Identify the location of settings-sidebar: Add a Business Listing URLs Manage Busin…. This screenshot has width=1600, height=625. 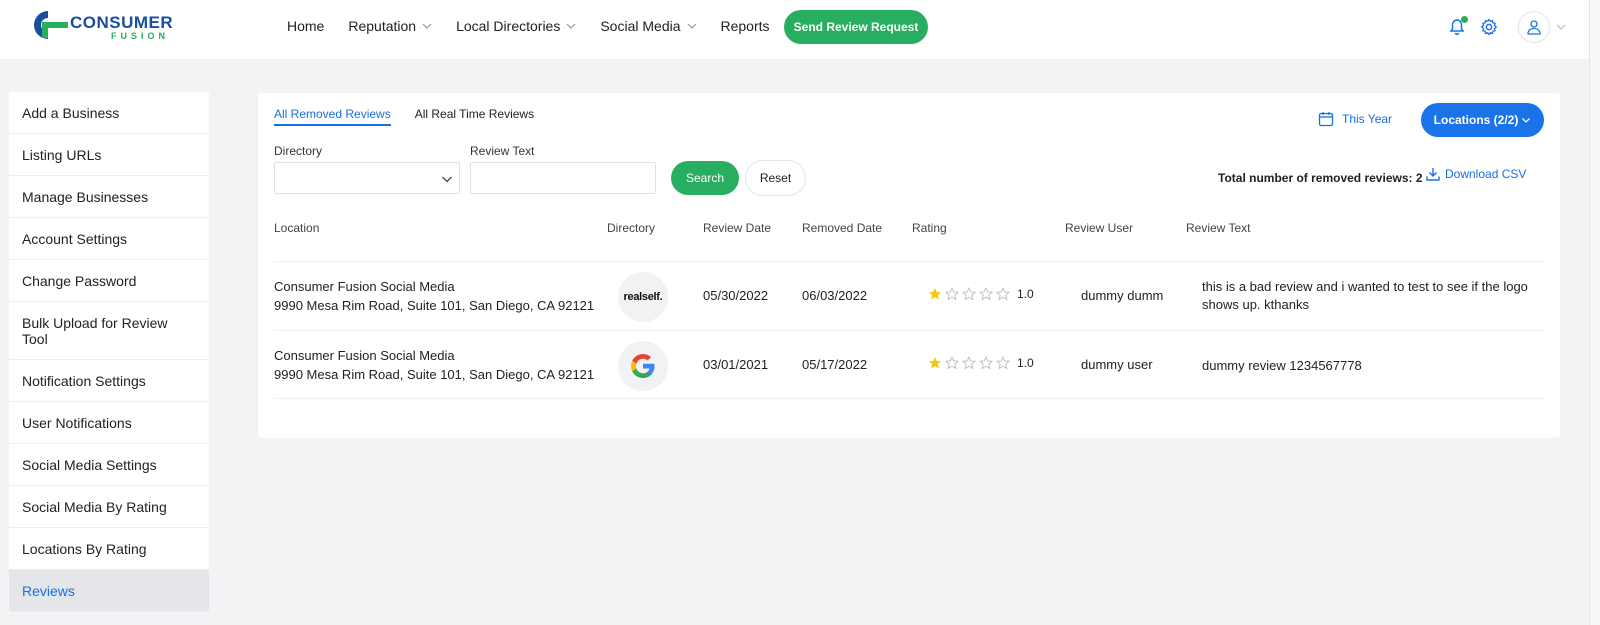
(109, 352).